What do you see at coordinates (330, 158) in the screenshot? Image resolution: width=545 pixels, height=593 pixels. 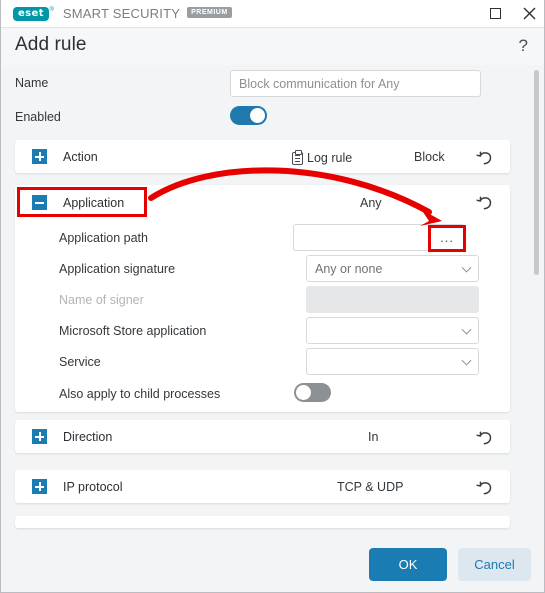 I see `log-rule-label: Log rule` at bounding box center [330, 158].